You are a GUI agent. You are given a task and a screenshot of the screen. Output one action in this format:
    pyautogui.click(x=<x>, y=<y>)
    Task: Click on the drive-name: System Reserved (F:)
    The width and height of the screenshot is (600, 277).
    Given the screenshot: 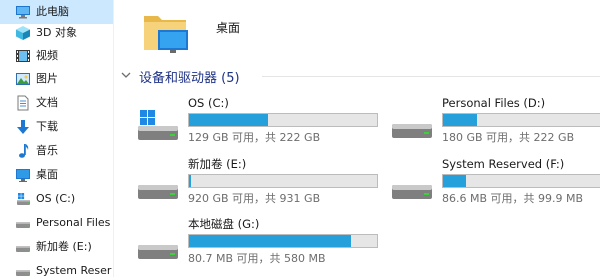 What is the action you would take?
    pyautogui.click(x=503, y=164)
    